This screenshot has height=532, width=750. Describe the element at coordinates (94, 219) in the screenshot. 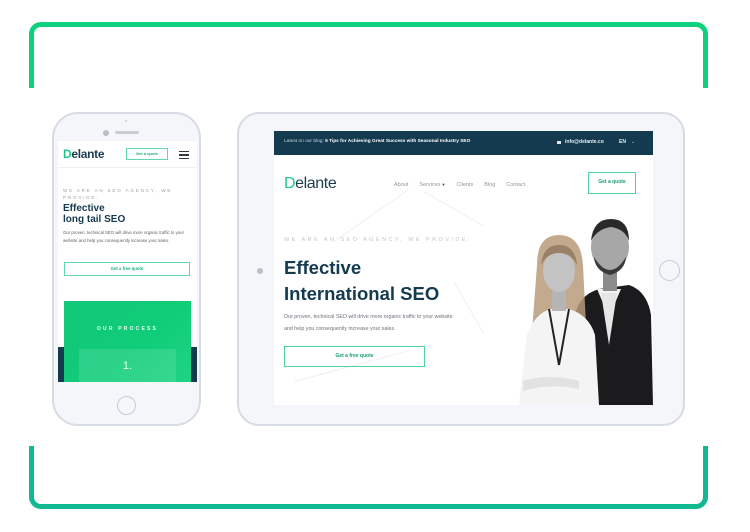

I see `title-line-2: long tail SEO` at that location.